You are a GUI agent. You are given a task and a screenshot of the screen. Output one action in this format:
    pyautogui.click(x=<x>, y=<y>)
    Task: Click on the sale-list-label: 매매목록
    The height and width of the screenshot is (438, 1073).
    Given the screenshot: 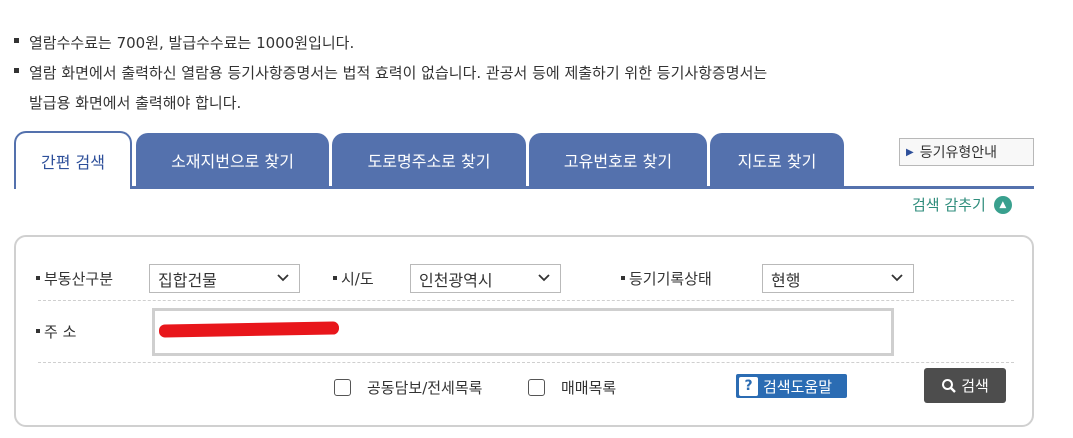 What is the action you would take?
    pyautogui.click(x=589, y=388)
    